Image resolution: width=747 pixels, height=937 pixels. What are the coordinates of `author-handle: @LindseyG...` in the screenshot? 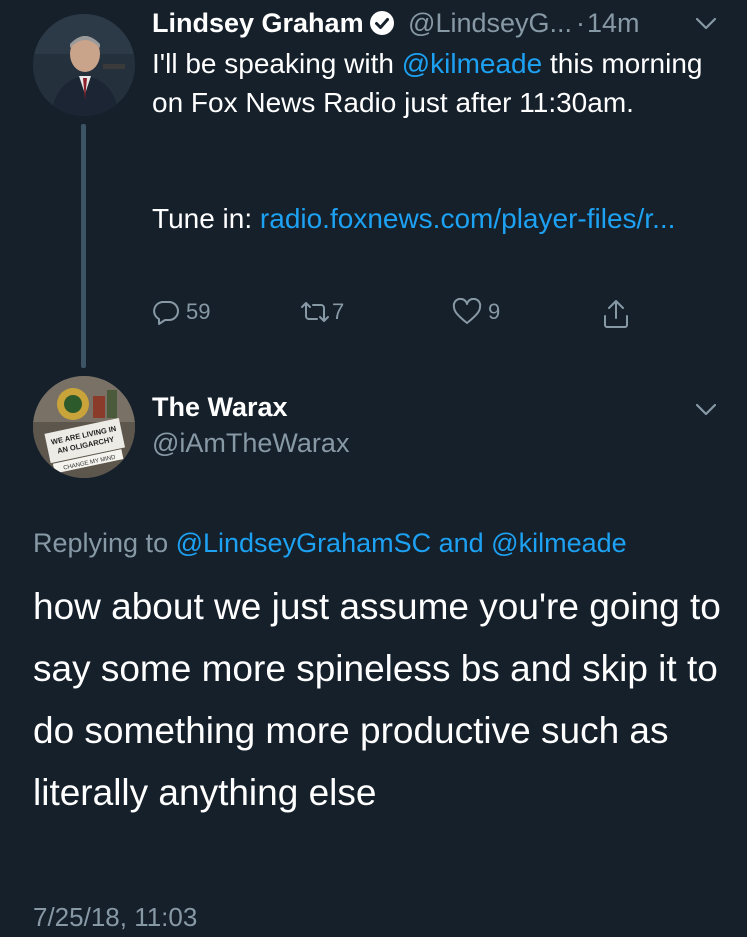 It's located at (490, 23).